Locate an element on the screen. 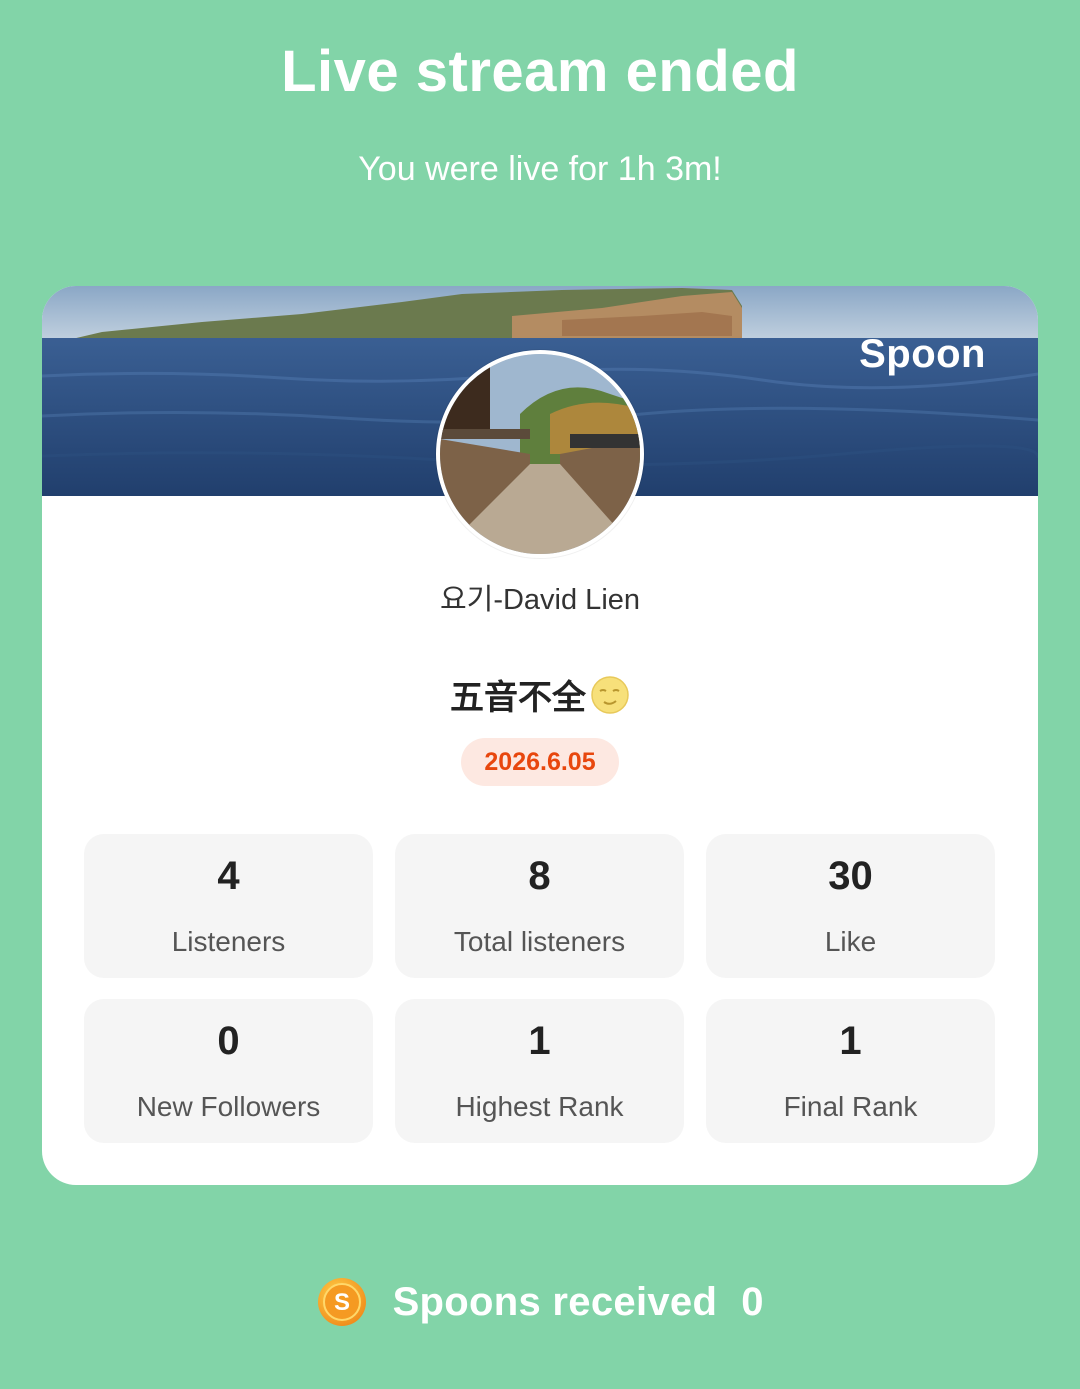 Image resolution: width=1080 pixels, height=1389 pixels. spoons-received-count: 0 is located at coordinates (752, 1301).